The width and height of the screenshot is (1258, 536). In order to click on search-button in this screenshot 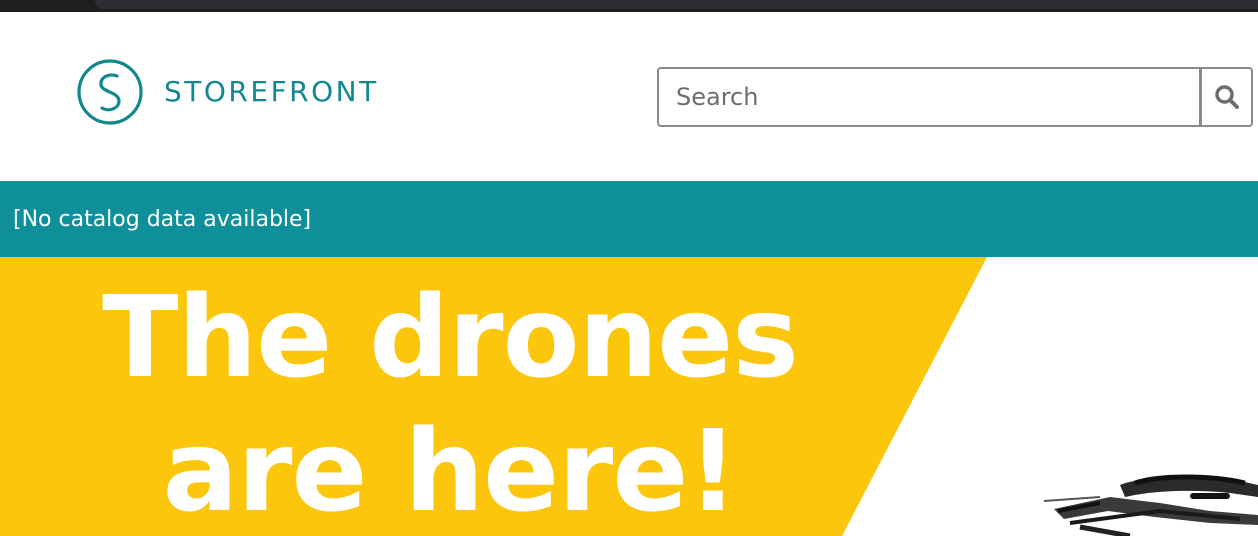, I will do `click(1226, 97)`.